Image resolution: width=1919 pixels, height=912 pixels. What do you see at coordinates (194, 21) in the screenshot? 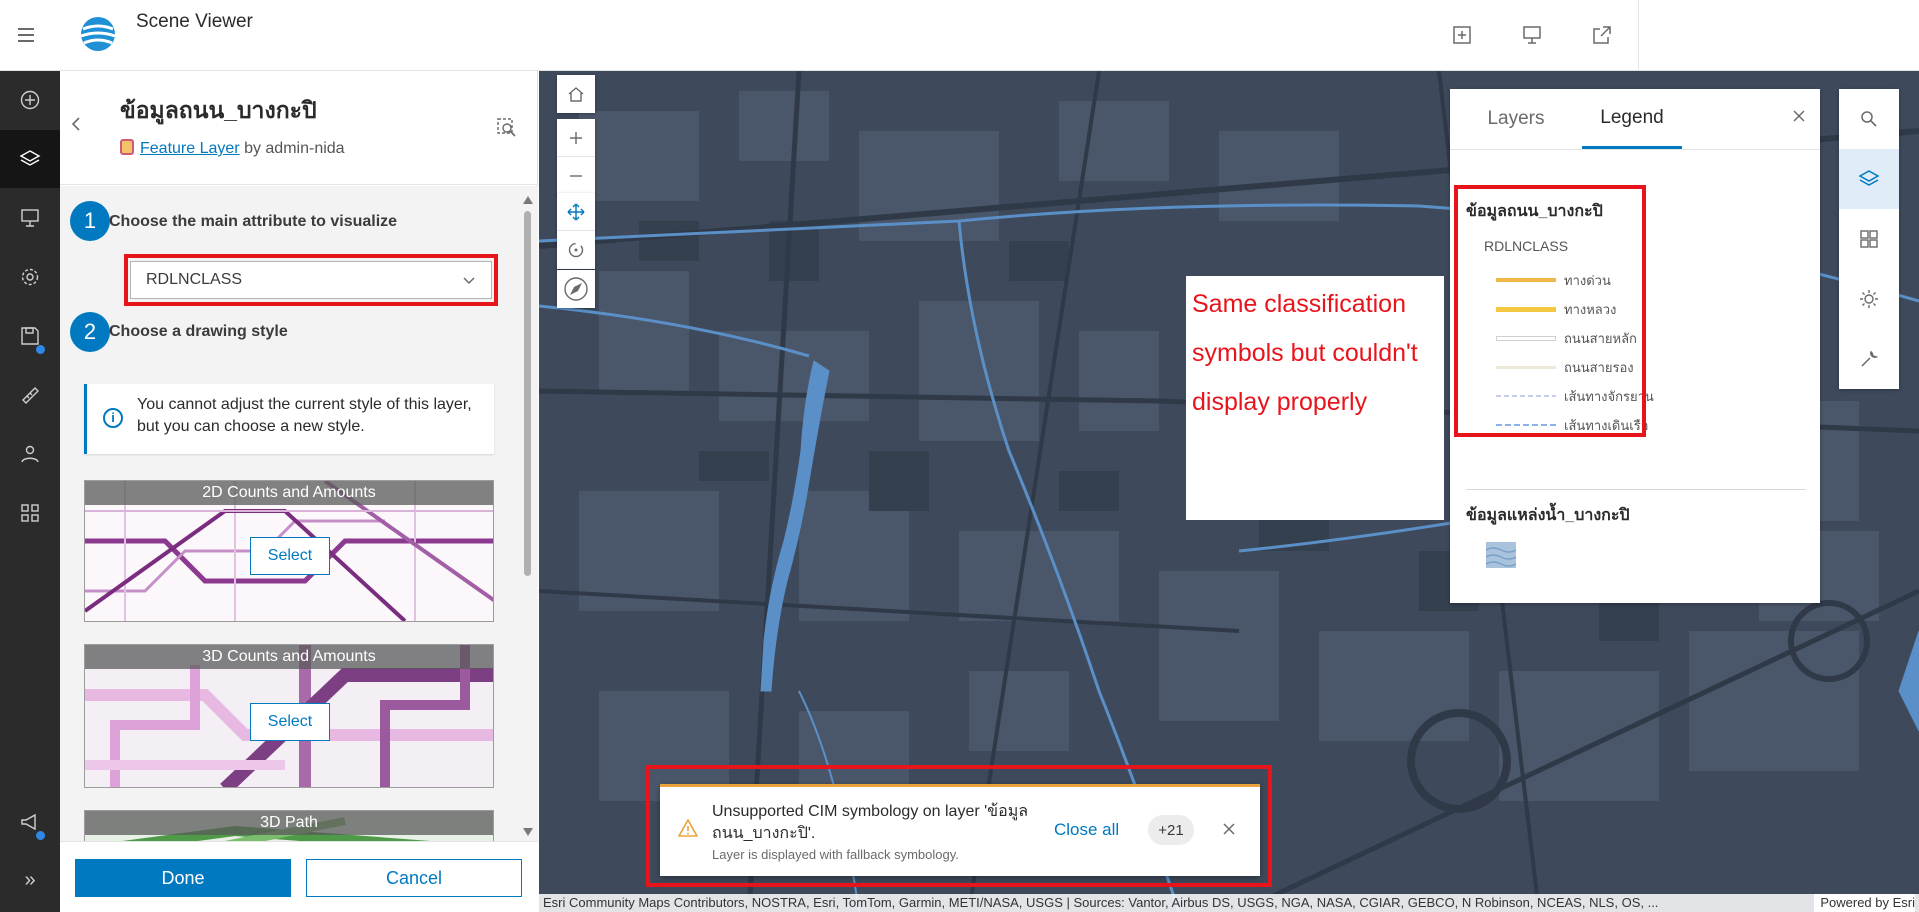
I see `app-title: Scene Viewer` at bounding box center [194, 21].